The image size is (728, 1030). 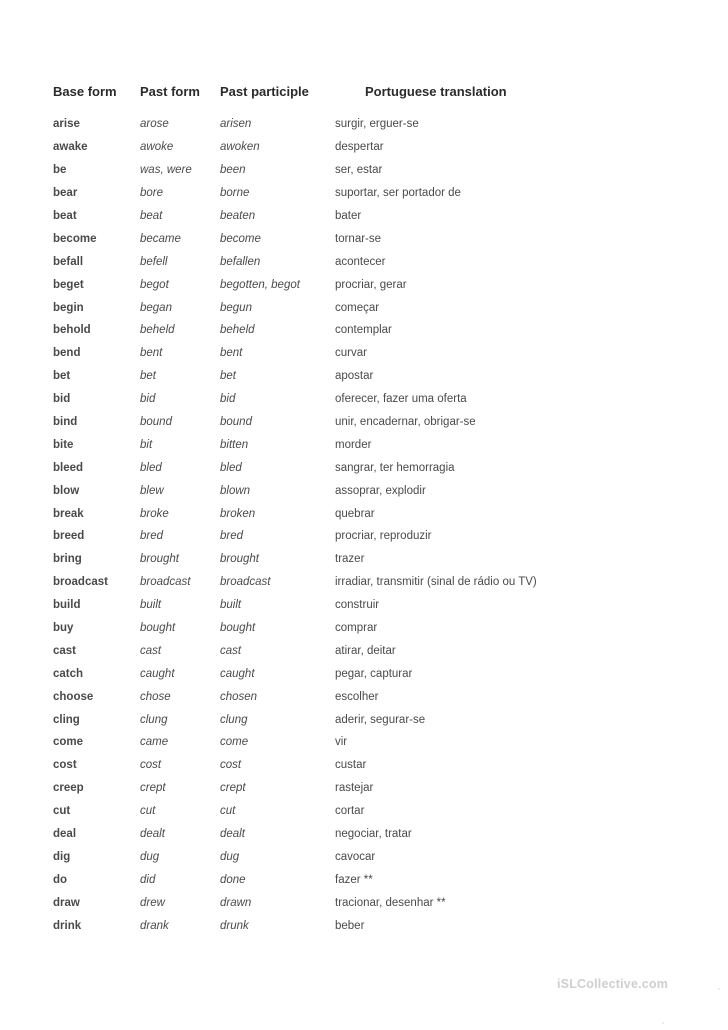 I want to click on verb-base-form: bleed, so click(x=68, y=467).